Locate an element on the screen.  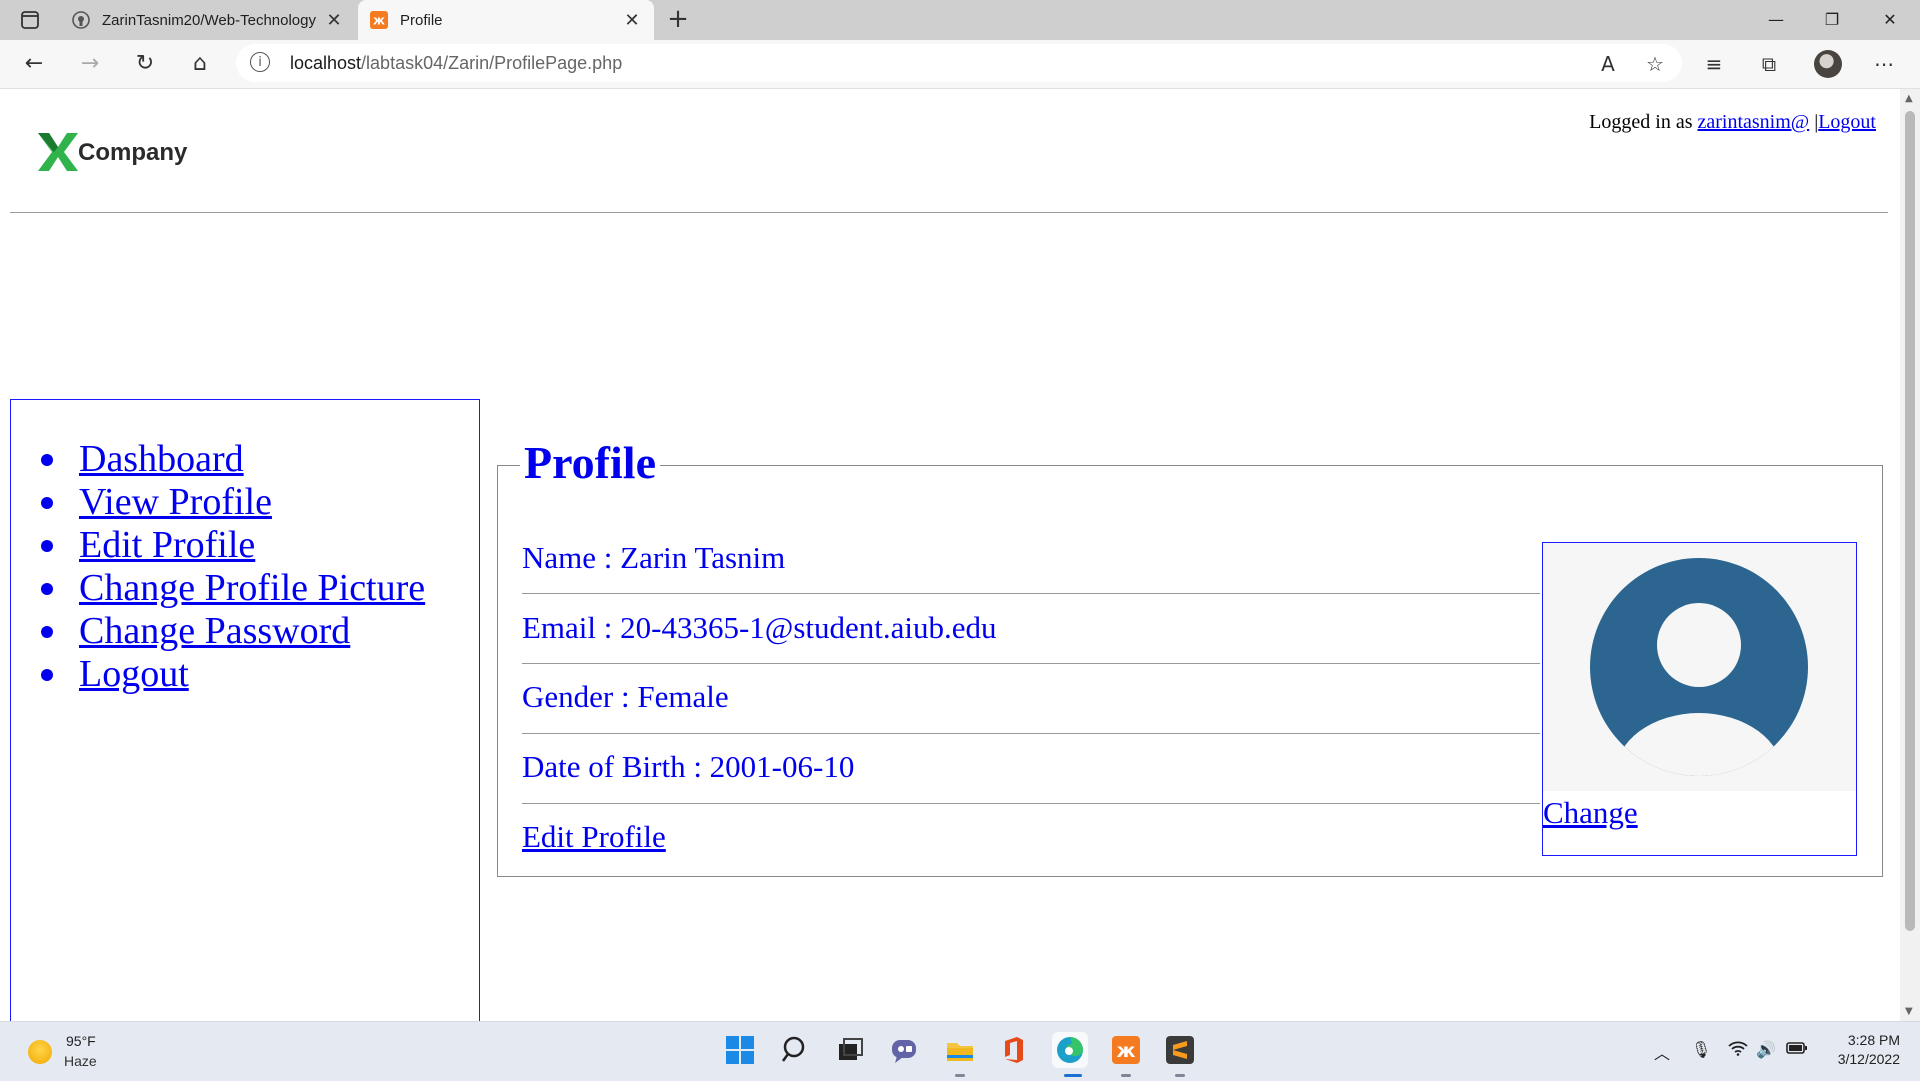
profile-avatar-icon is located at coordinates (1828, 64).